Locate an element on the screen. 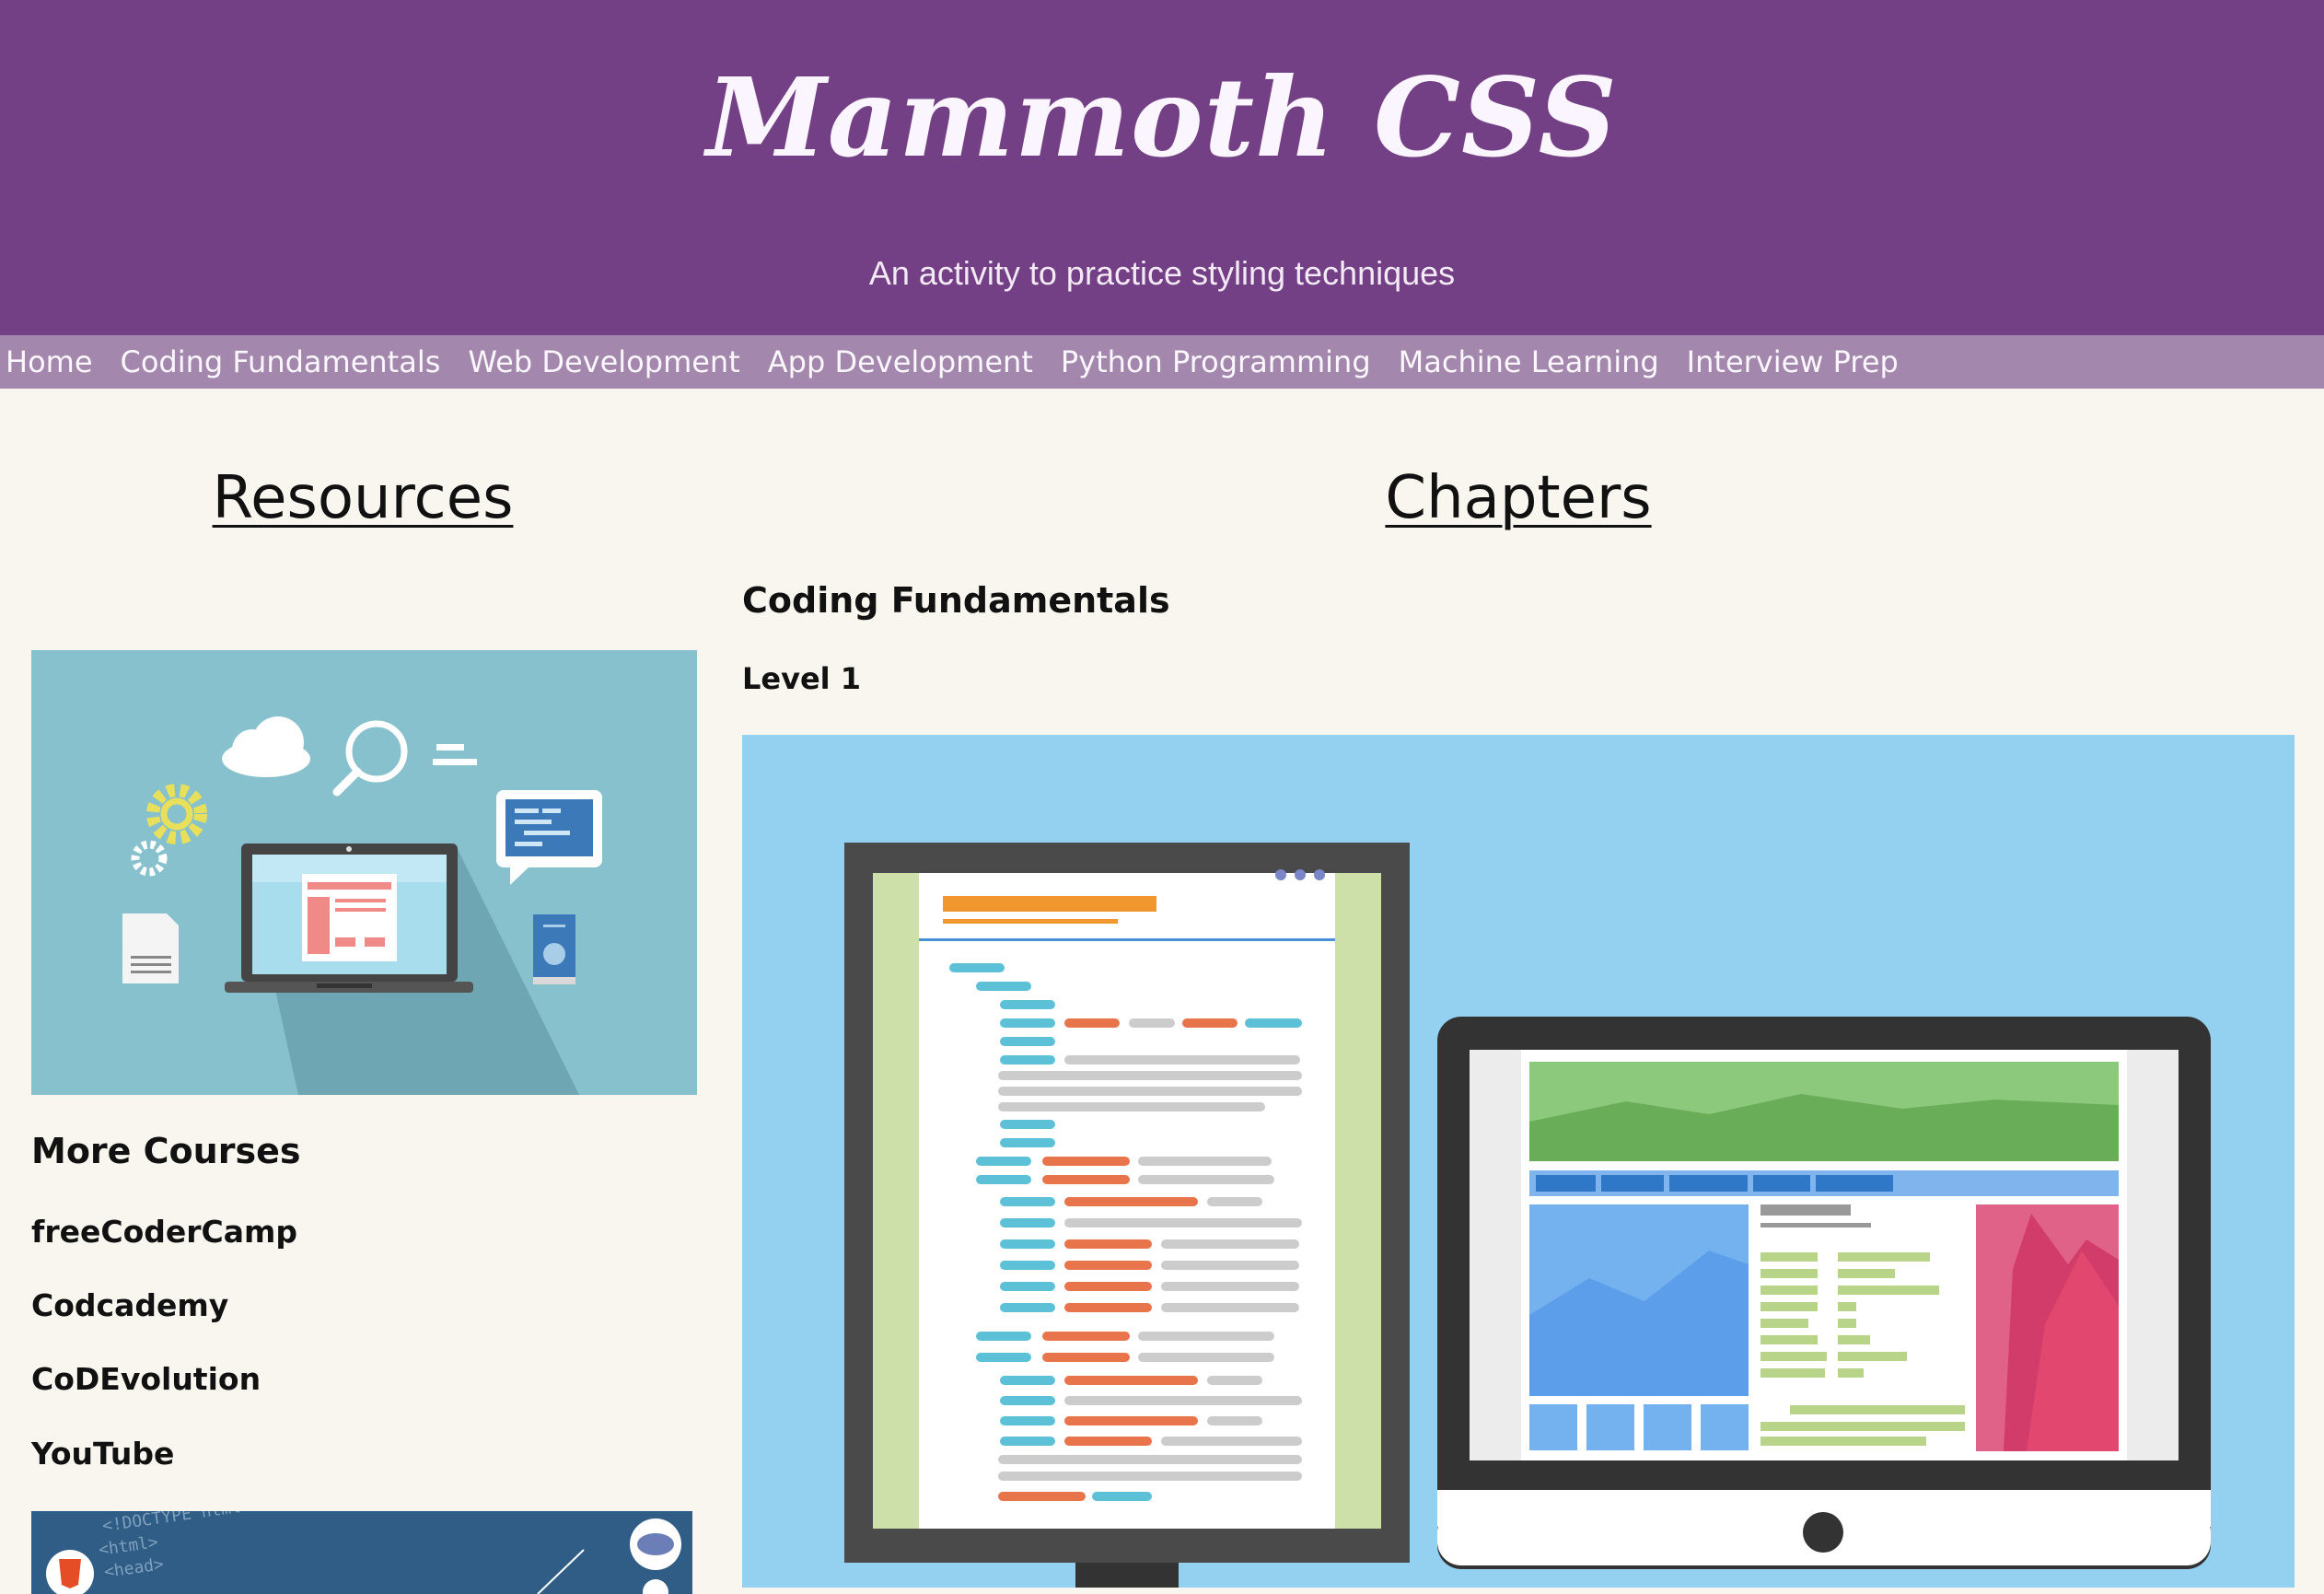  nav-link-app-development: App Development is located at coordinates (900, 362).